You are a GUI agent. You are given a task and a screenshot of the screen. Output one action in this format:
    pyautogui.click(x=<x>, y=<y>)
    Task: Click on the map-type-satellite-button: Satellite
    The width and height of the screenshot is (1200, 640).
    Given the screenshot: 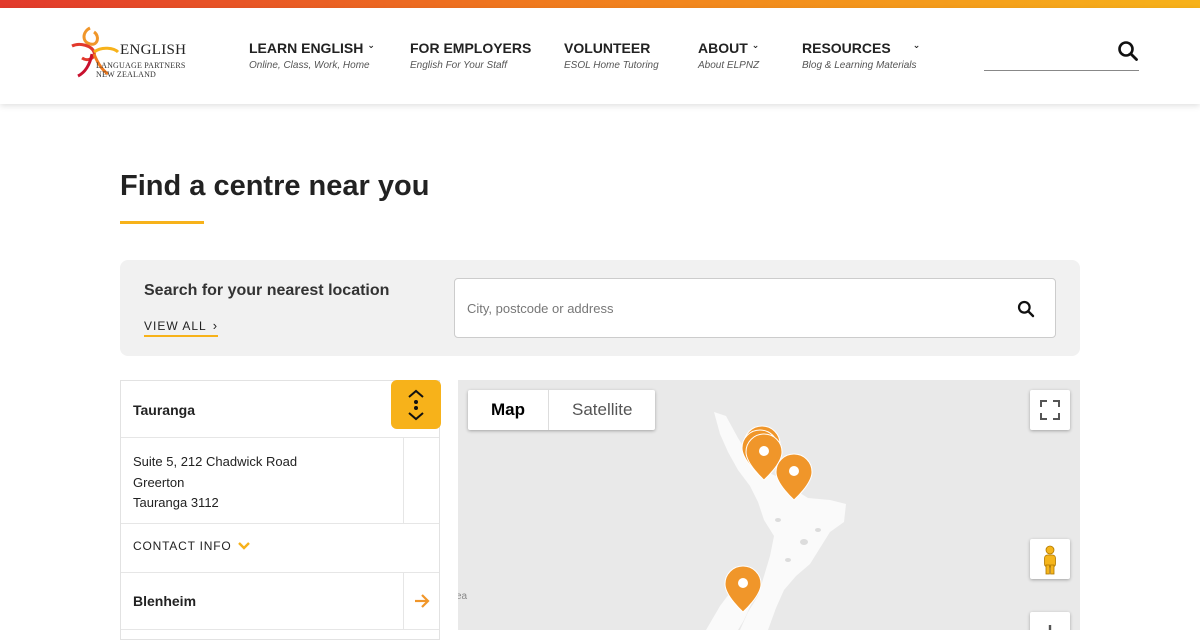 What is the action you would take?
    pyautogui.click(x=602, y=410)
    